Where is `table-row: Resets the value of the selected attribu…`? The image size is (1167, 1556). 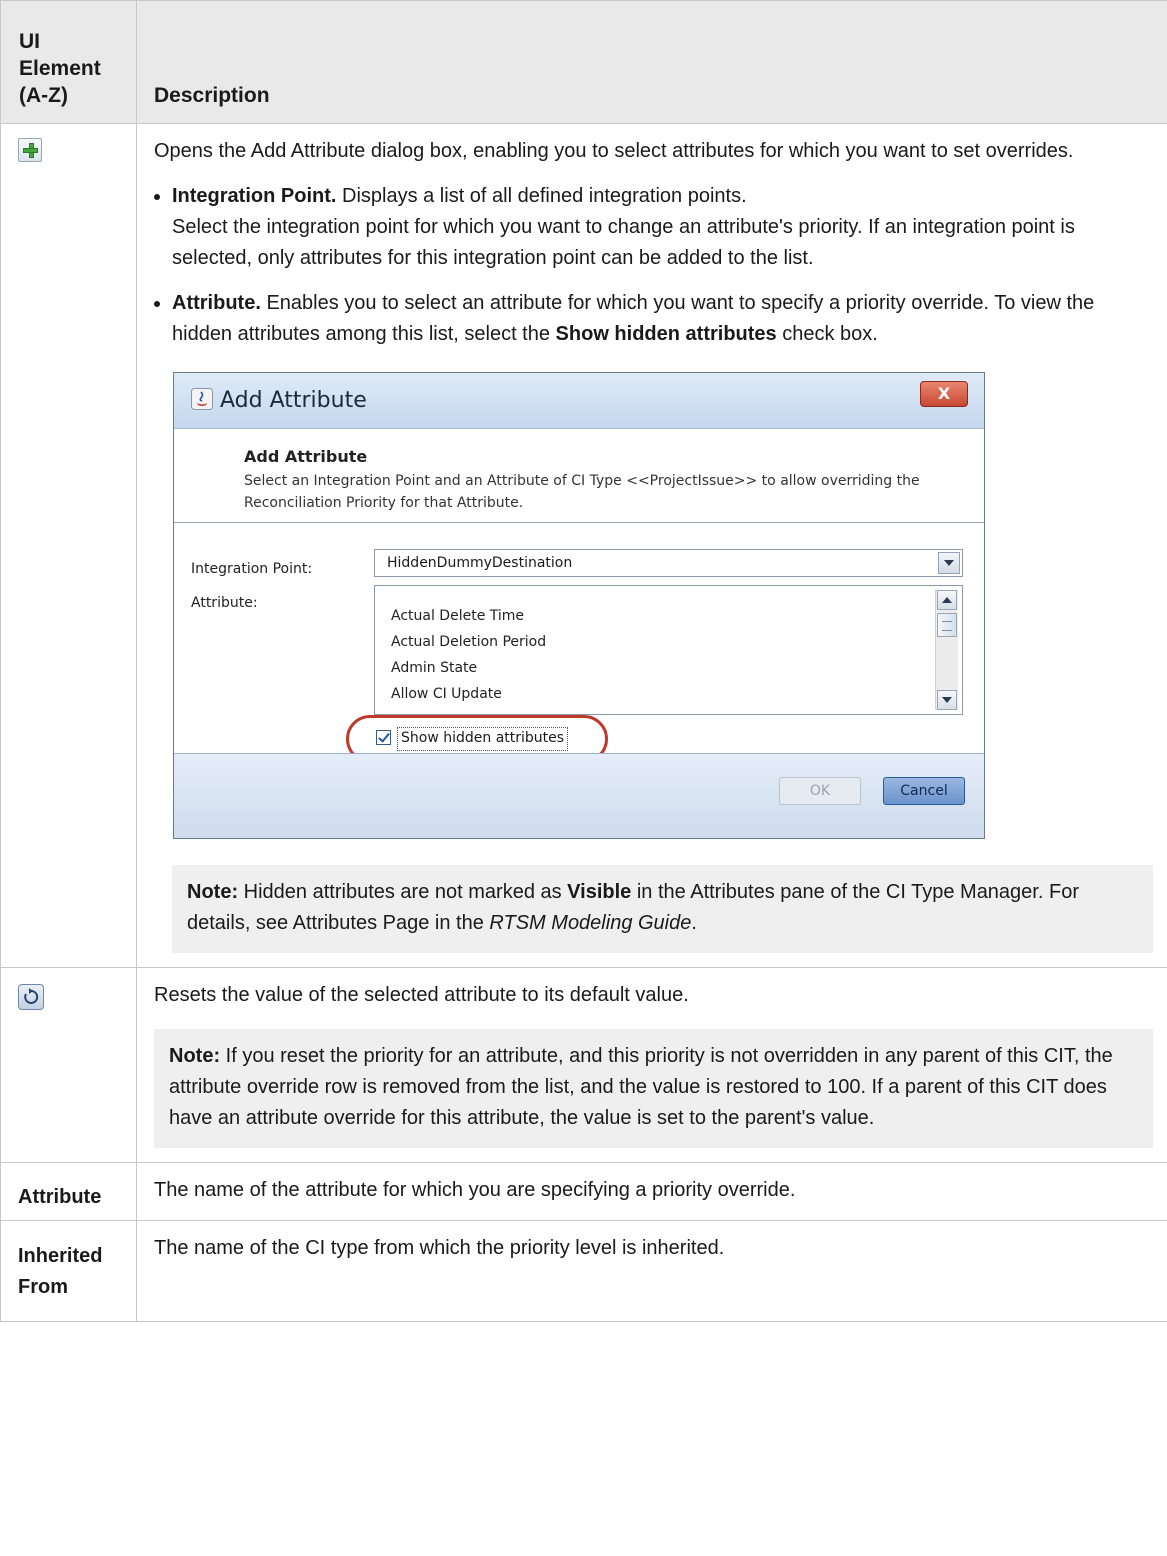
table-row: Resets the value of the selected attribu… is located at coordinates (583, 1065).